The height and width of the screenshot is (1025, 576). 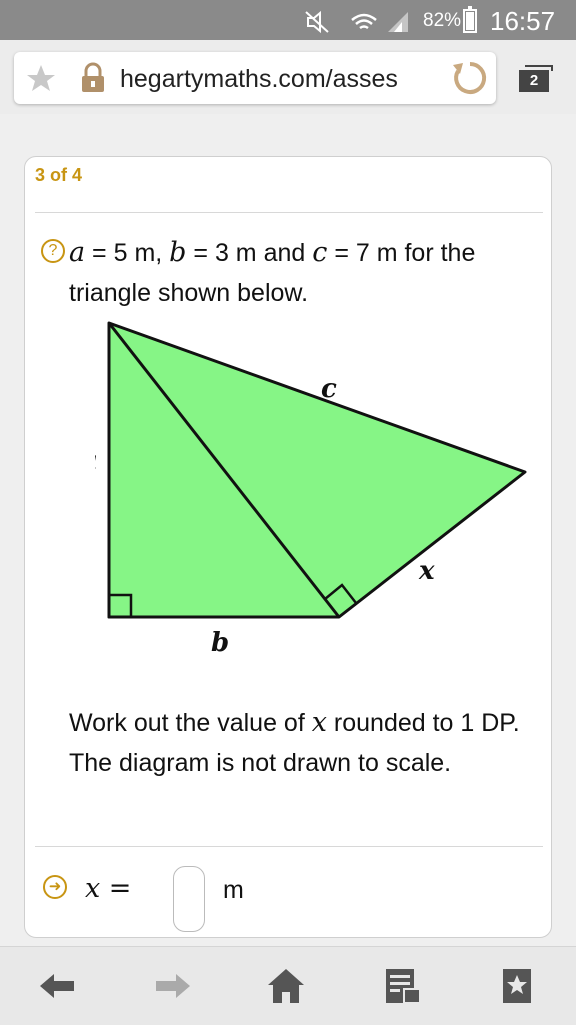 I want to click on var-a: a, so click(x=77, y=252).